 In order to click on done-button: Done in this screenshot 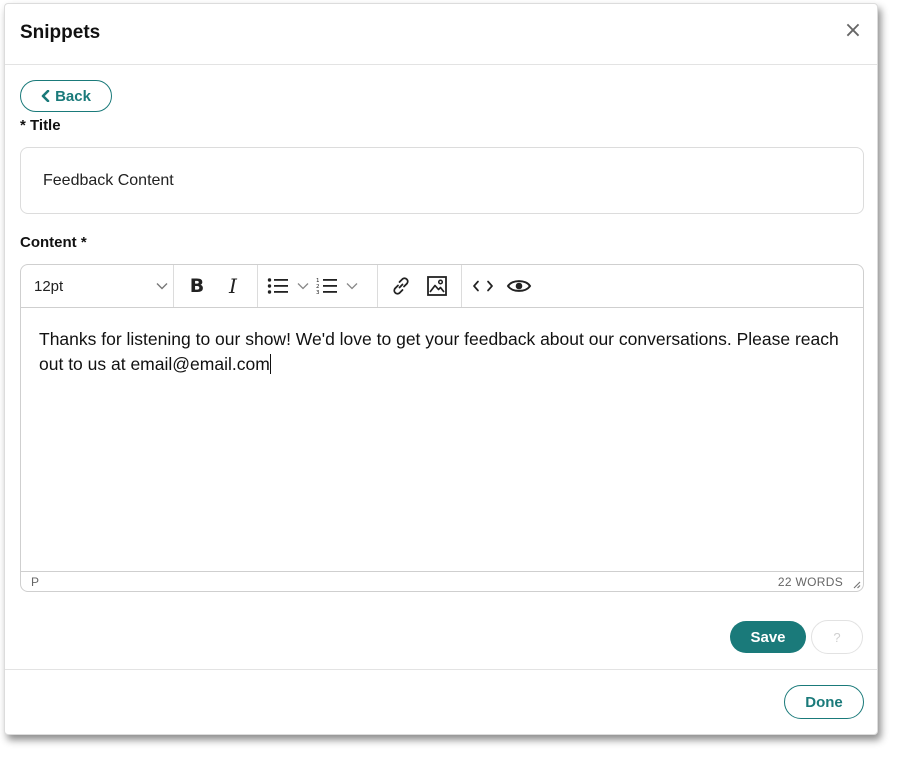, I will do `click(824, 702)`.